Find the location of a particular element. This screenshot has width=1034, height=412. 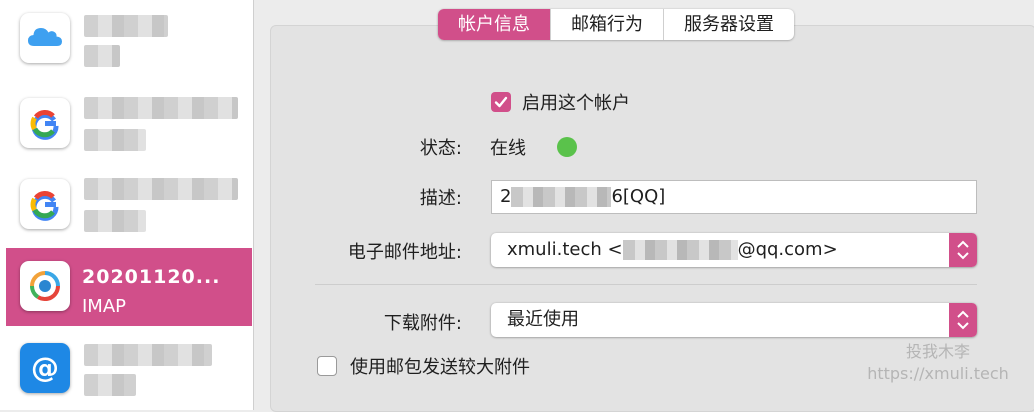

qq-mail-icon is located at coordinates (45, 286).